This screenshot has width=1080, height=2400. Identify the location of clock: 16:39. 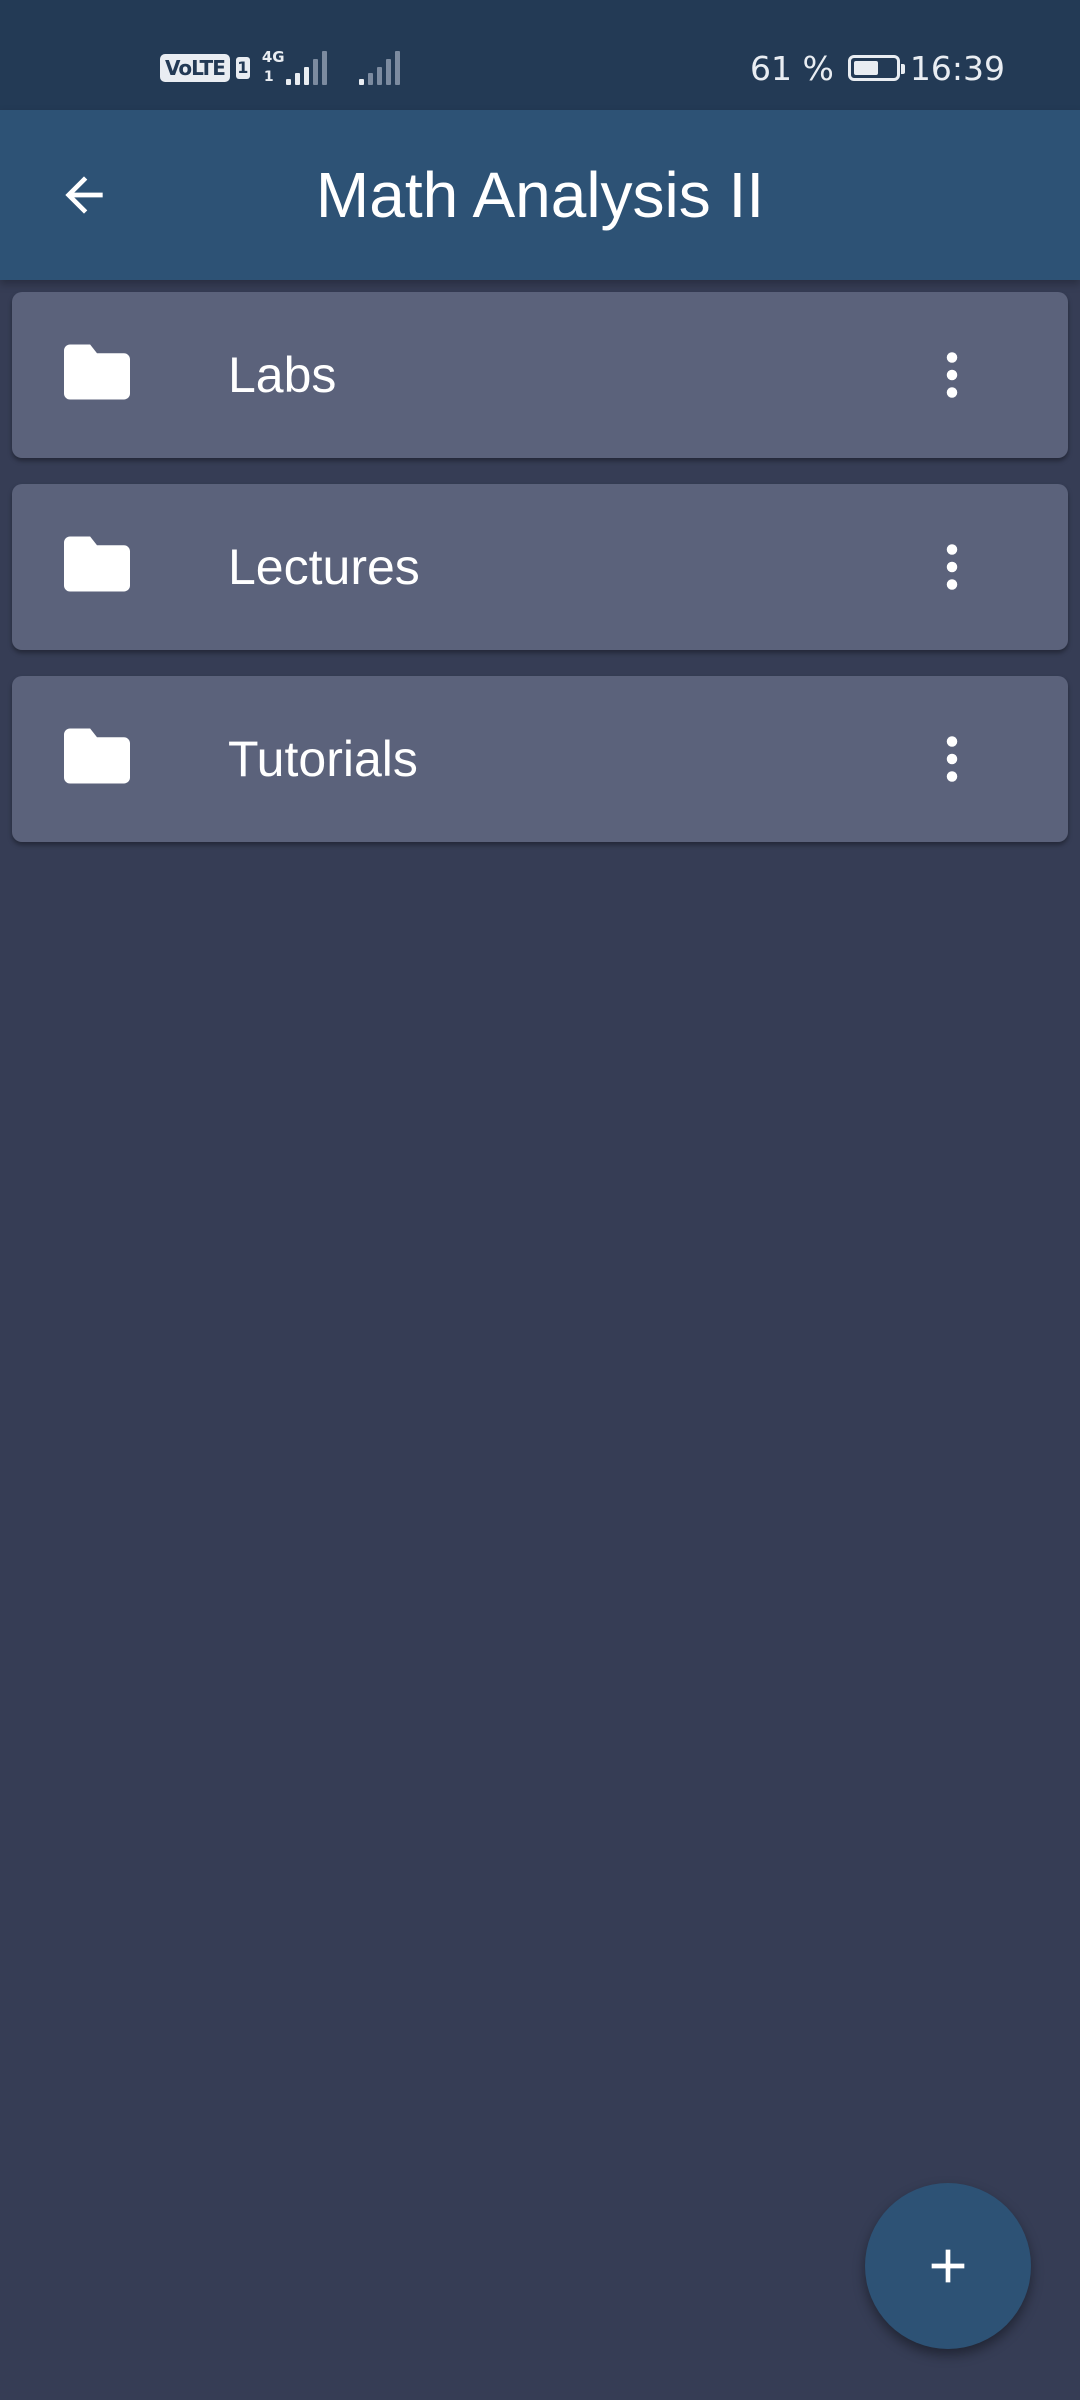
(957, 68).